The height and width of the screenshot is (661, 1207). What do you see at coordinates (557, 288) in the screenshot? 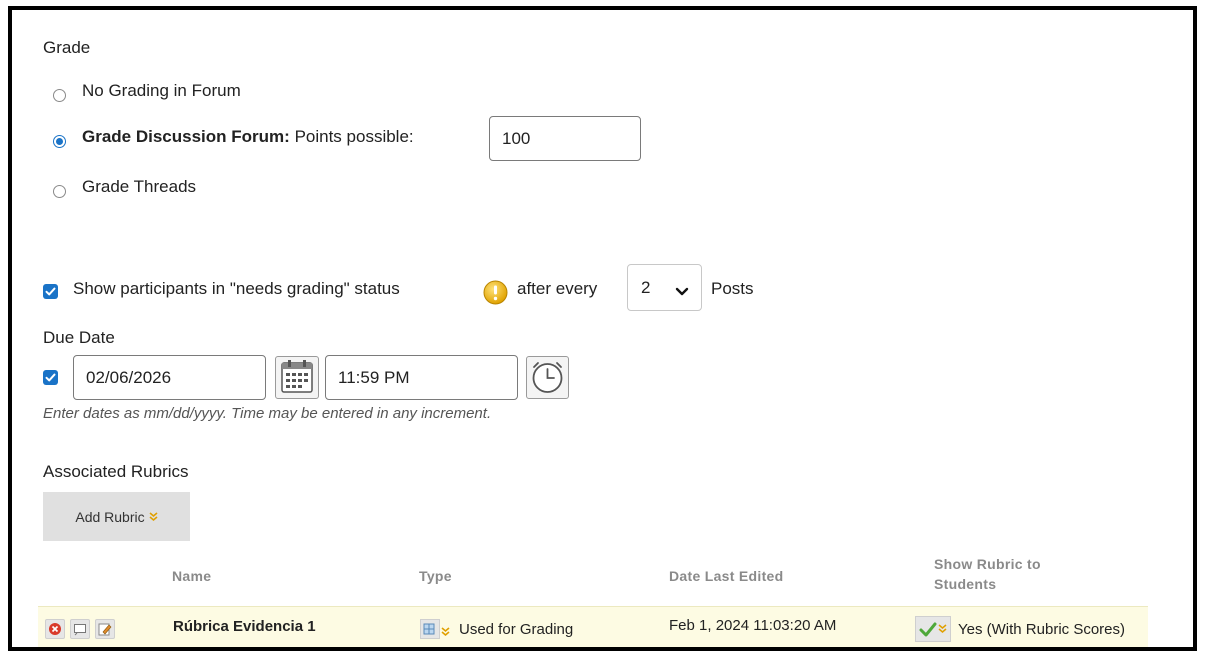
I see `after-every-label: after every` at bounding box center [557, 288].